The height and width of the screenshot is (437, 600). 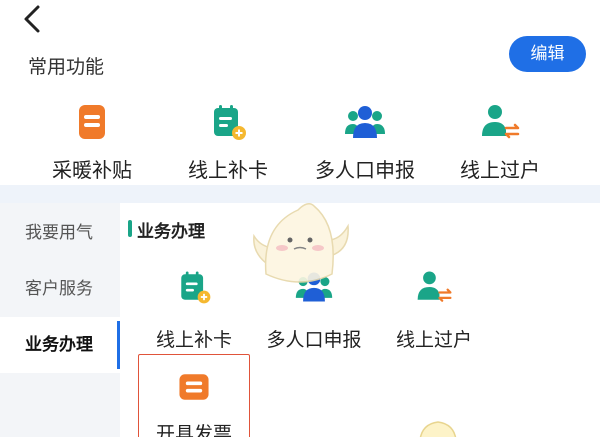 What do you see at coordinates (60, 233) in the screenshot?
I see `sidebar-item-gas-usage: 我要用气` at bounding box center [60, 233].